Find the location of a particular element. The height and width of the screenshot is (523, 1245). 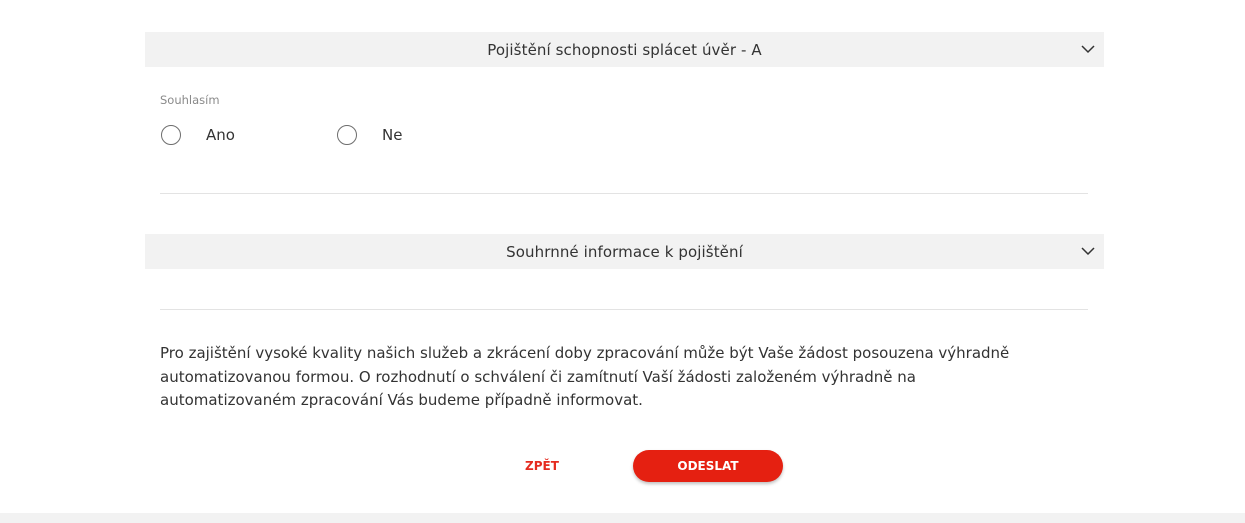

accordion-title: Souhrnné informace k pojištění is located at coordinates (624, 251).